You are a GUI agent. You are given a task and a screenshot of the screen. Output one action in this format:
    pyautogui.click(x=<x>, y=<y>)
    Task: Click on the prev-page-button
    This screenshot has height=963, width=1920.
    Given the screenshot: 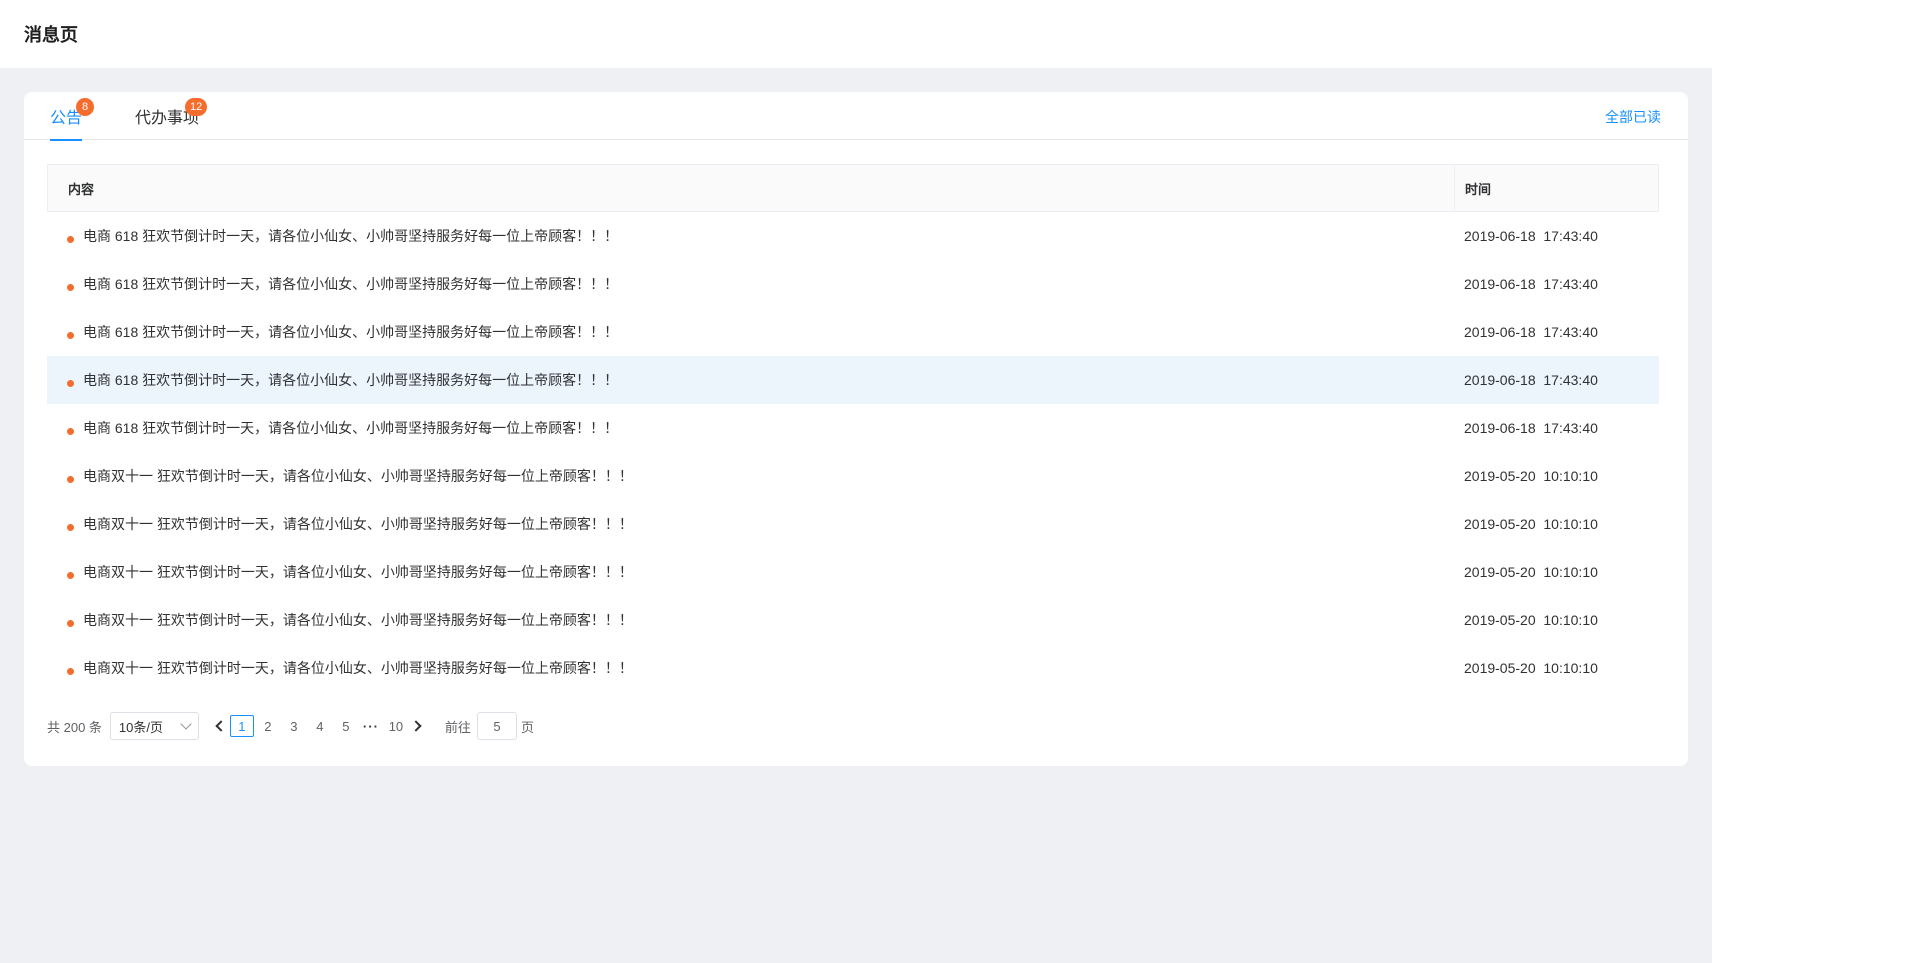 What is the action you would take?
    pyautogui.click(x=220, y=726)
    